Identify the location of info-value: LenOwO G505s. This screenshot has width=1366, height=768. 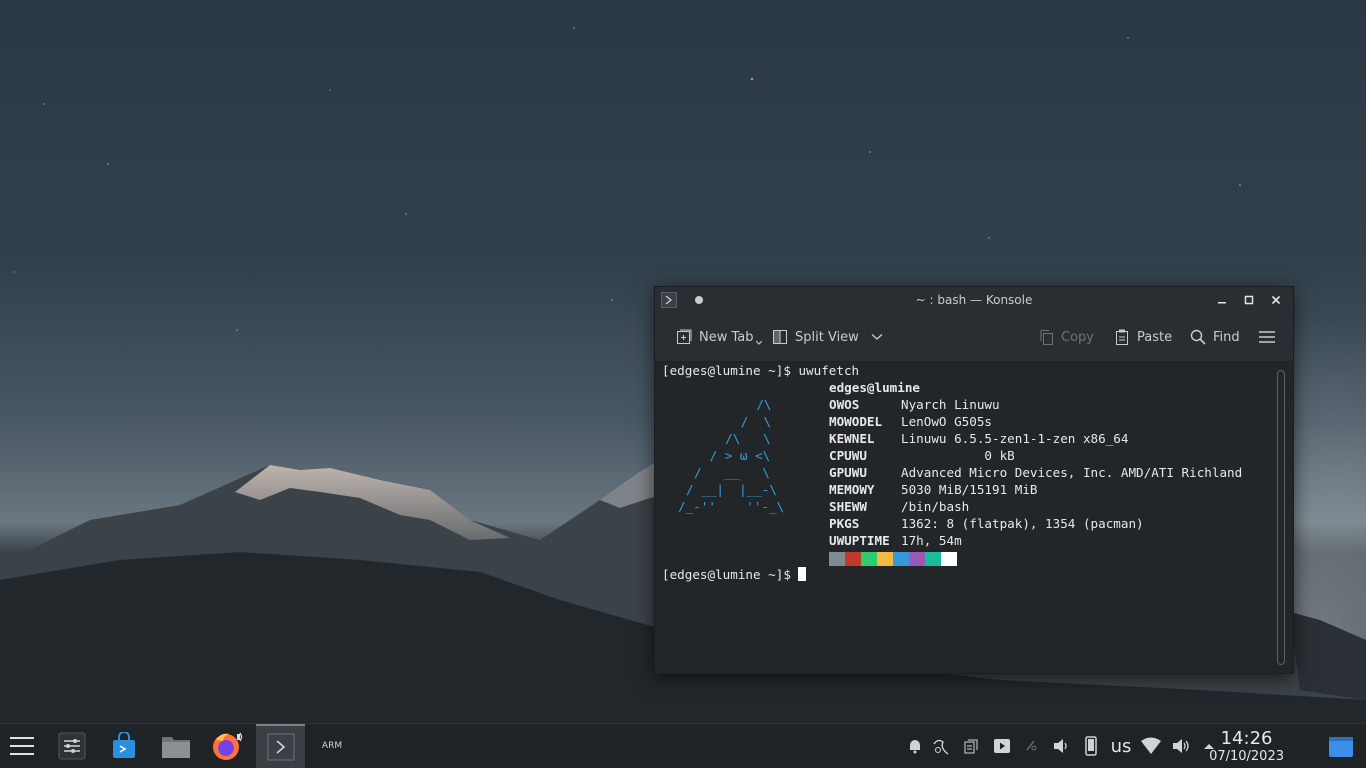
(946, 421).